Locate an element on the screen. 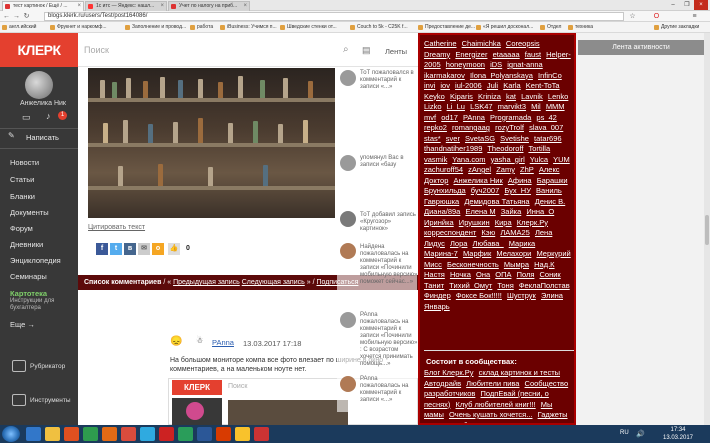 The image size is (710, 443). friend-tag: Tortilla is located at coordinates (539, 148).